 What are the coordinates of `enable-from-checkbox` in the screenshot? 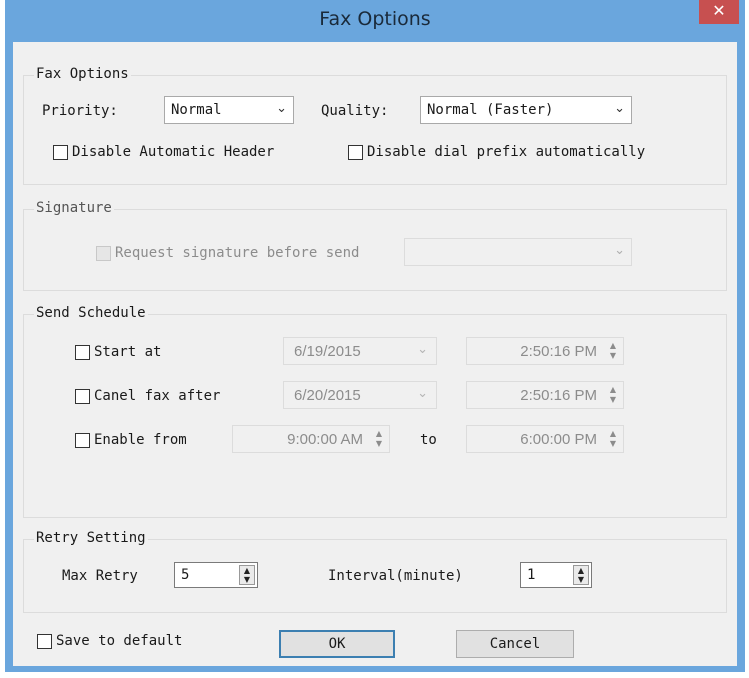 It's located at (82, 440).